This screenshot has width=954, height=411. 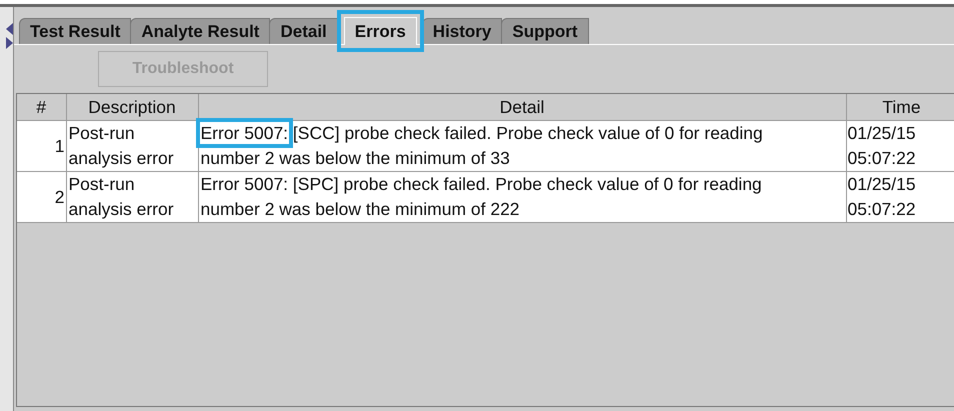 I want to click on error-detail-text: Error 5007: [SPC] probe check failed. Probe check value of 0 for reading number 2 was below the minimum of 222, so click(x=481, y=197).